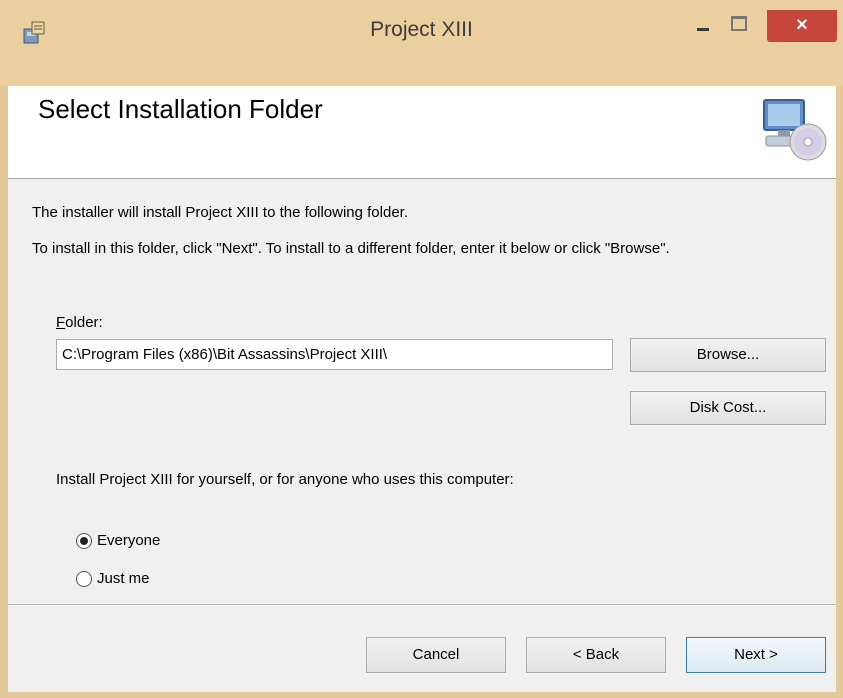 This screenshot has width=843, height=698. I want to click on everyone-radio, so click(84, 541).